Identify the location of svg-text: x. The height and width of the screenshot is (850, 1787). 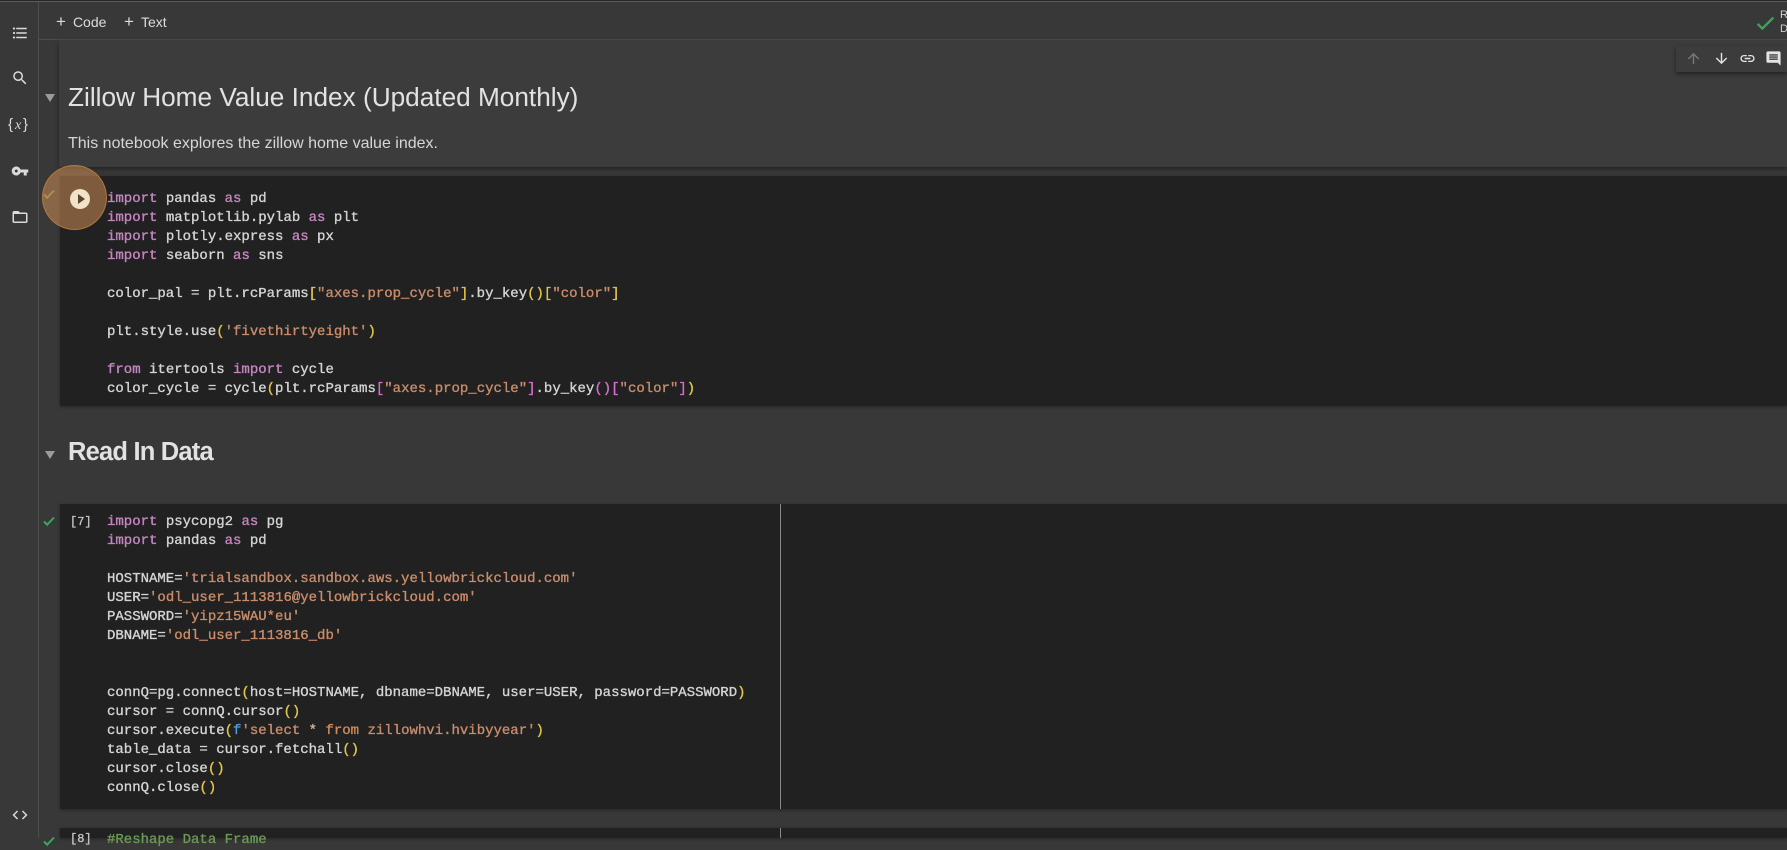
(18, 125).